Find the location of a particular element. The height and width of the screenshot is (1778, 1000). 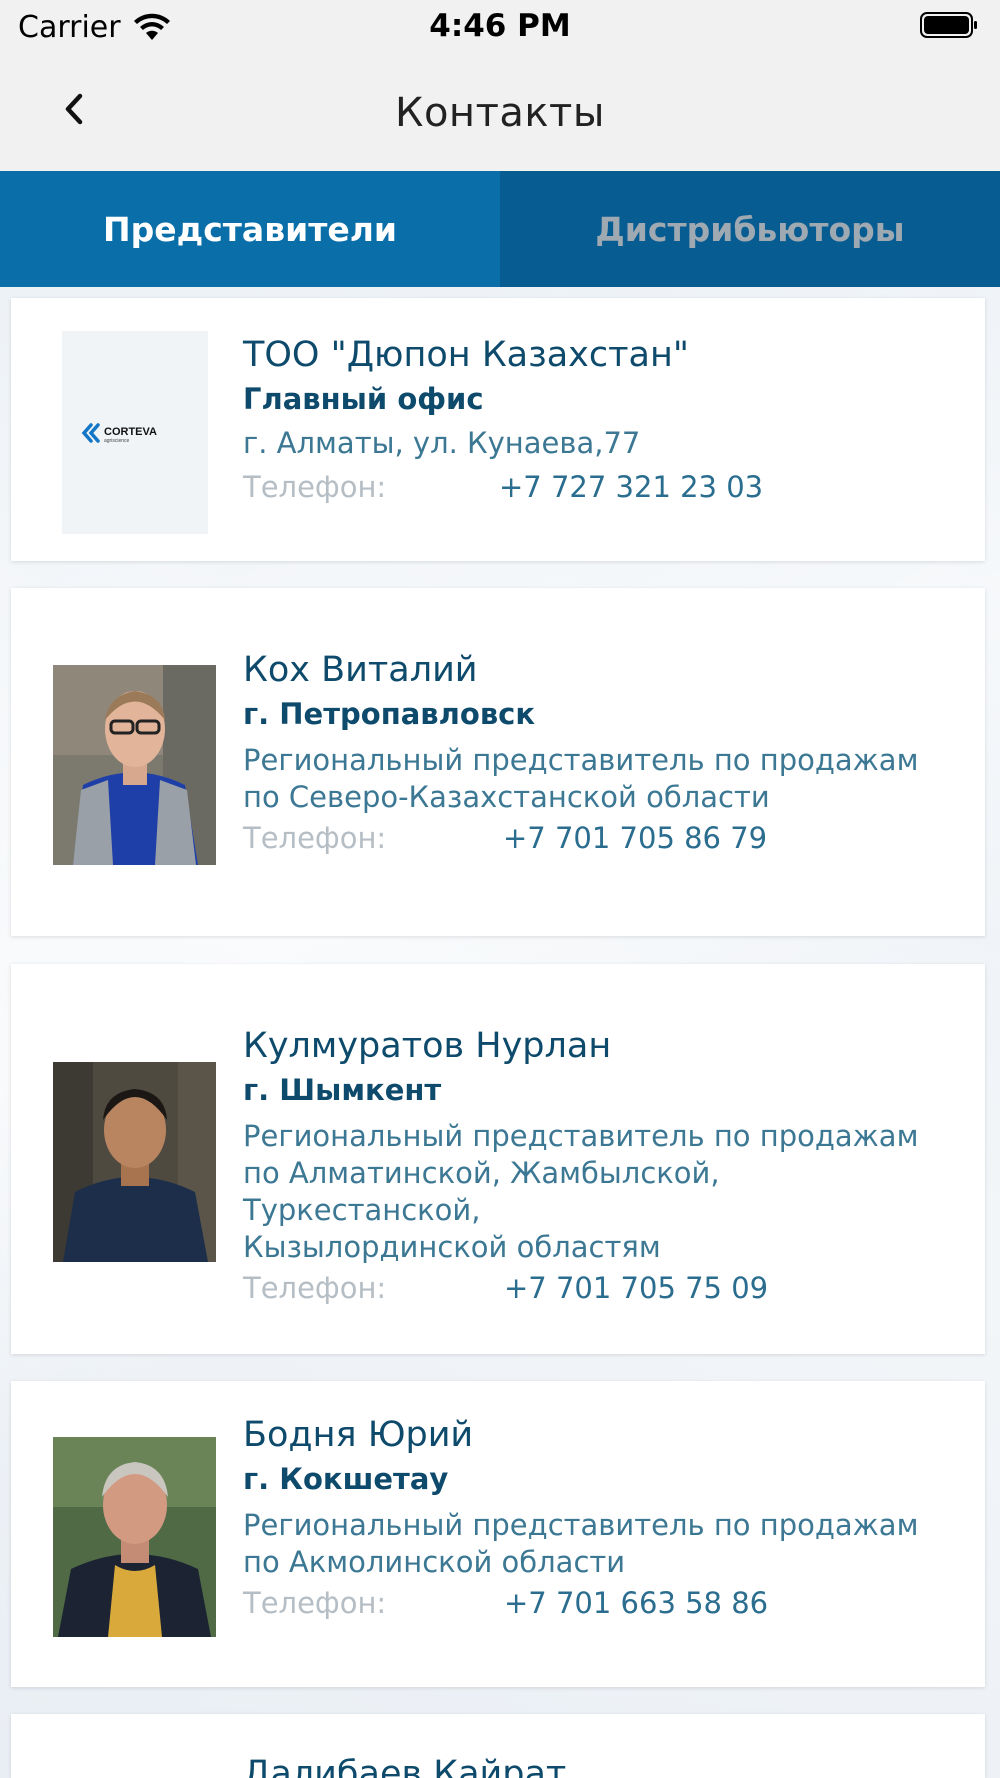

phone-number: +7 701 663 58 86 is located at coordinates (636, 1603).